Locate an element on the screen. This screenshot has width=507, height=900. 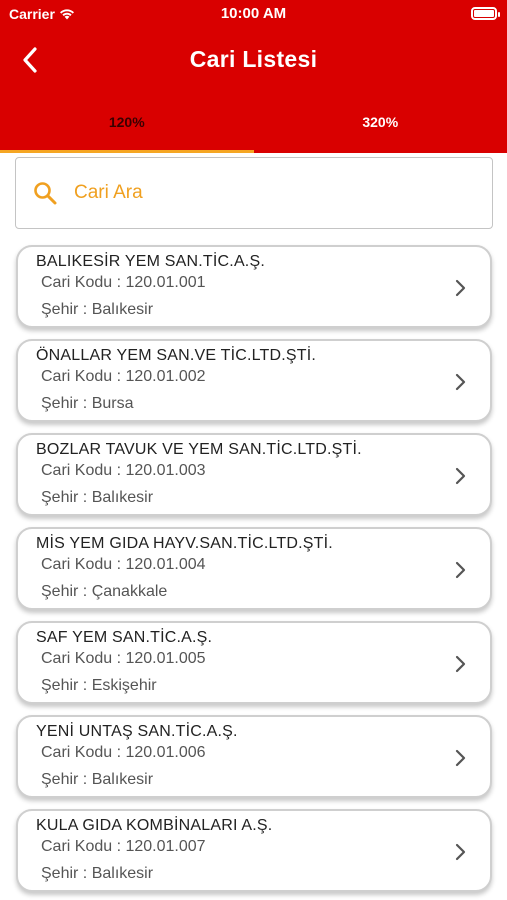
account-city: Şehir : Çanakkale is located at coordinates (104, 591).